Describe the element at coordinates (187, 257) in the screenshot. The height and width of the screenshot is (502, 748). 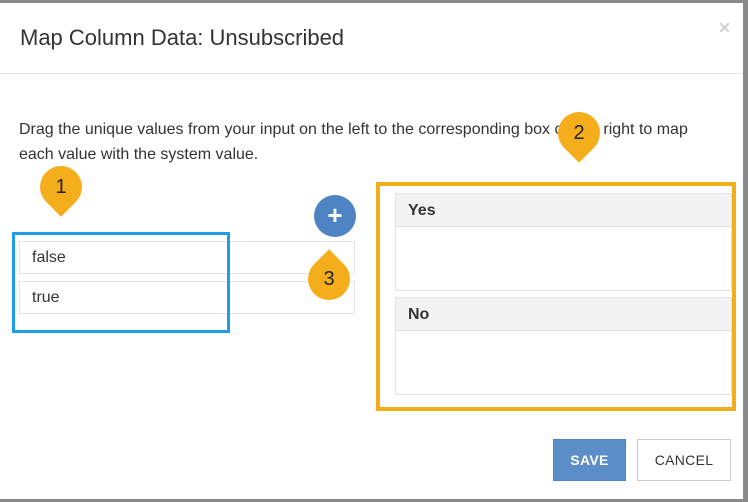
I see `input-value-false: false` at that location.